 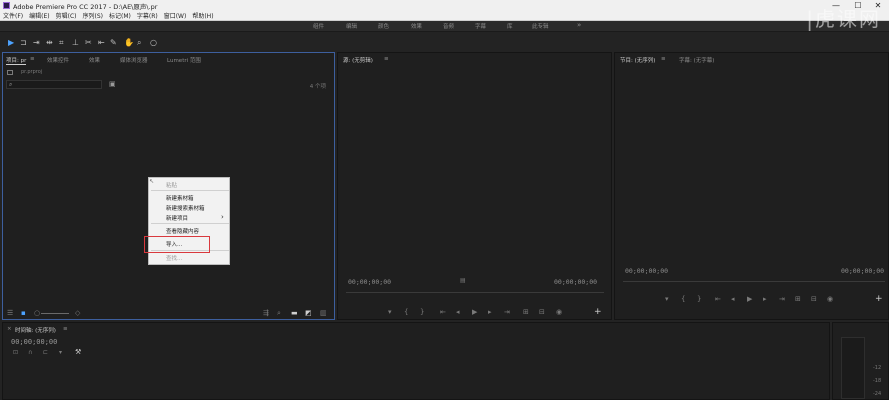 What do you see at coordinates (49, 42) in the screenshot?
I see `rolling-edit-tool-icon: ⇹` at bounding box center [49, 42].